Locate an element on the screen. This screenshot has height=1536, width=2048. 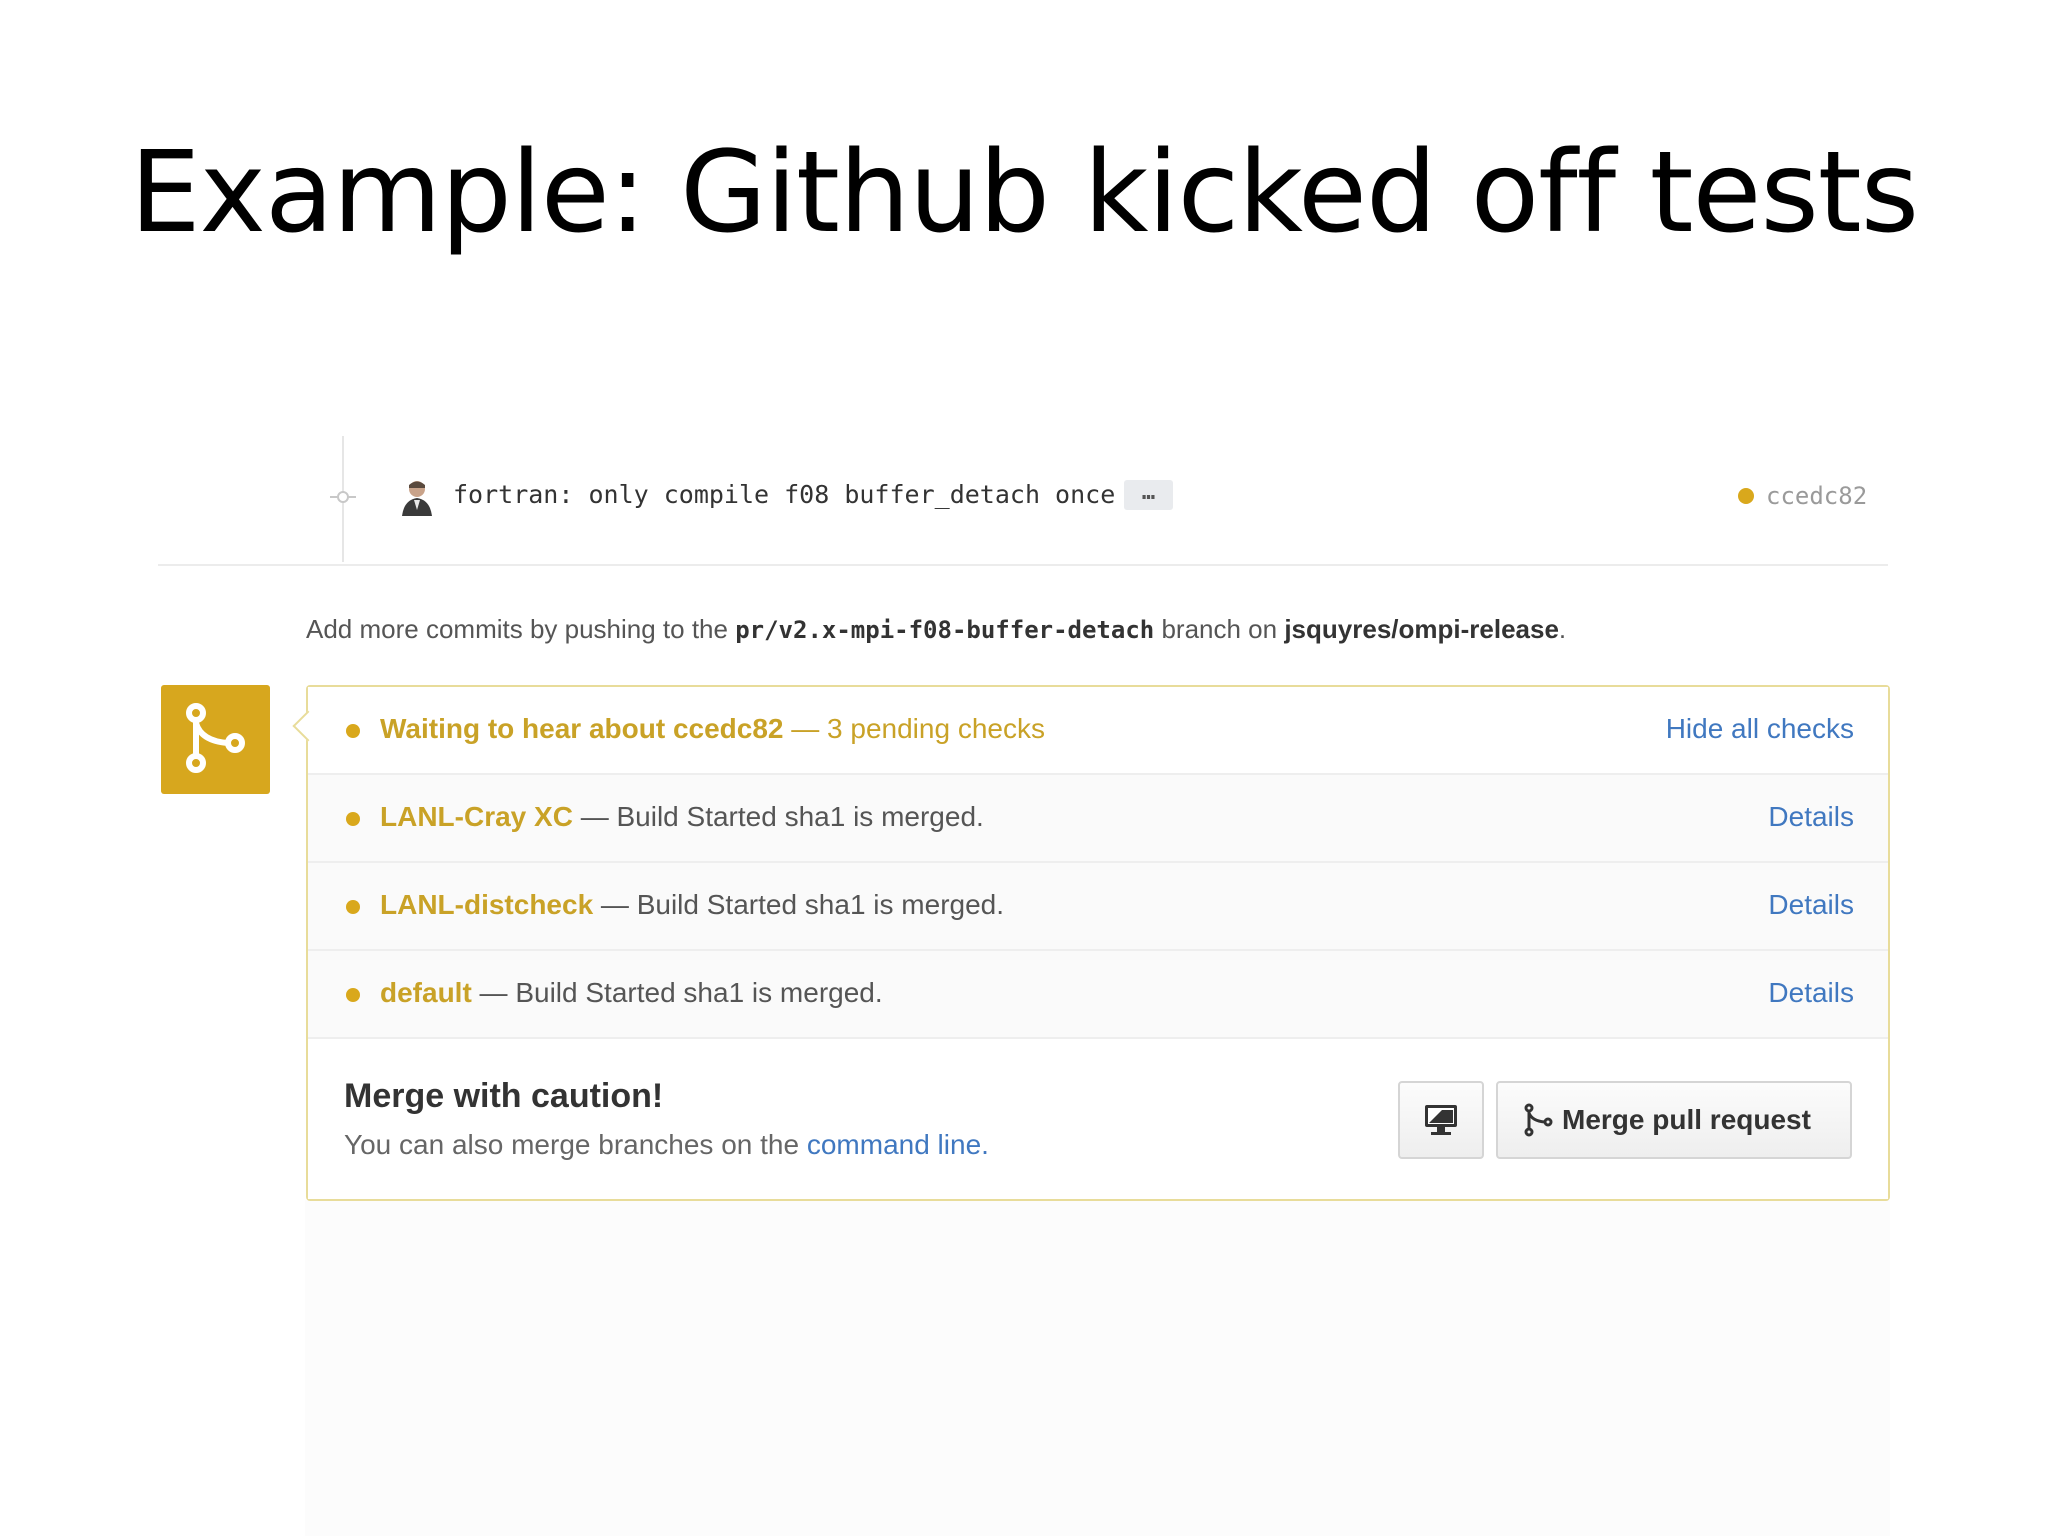
desktop-icon is located at coordinates (1441, 1120).